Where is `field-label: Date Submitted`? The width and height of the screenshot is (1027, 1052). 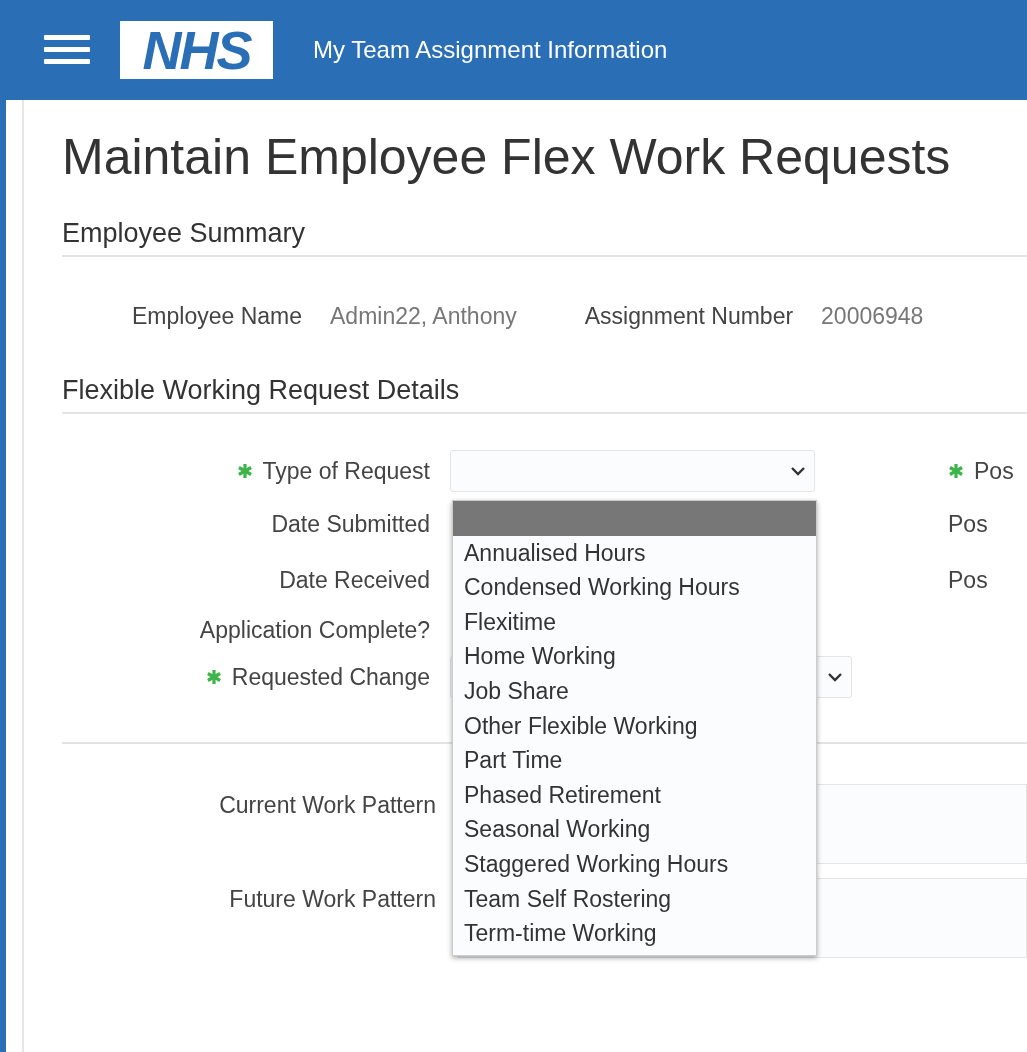
field-label: Date Submitted is located at coordinates (350, 524).